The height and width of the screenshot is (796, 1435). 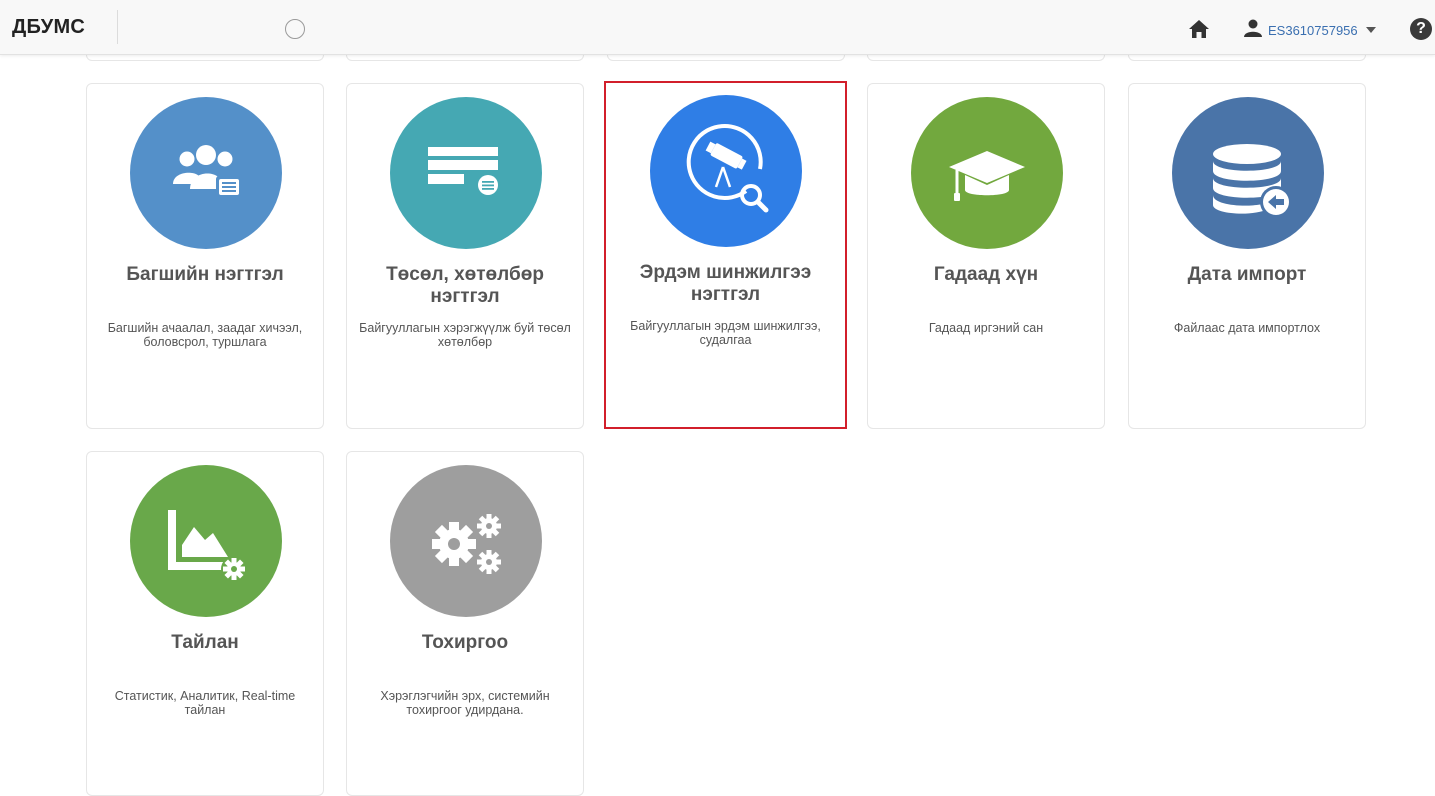 What do you see at coordinates (205, 274) in the screenshot?
I see `module-title: Багшийн нэгтгэл` at bounding box center [205, 274].